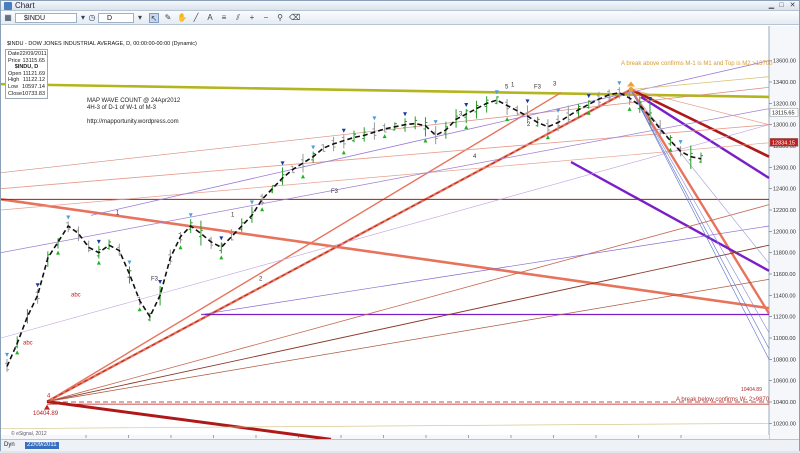  I want to click on cursor-icon: ↖, so click(154, 18).